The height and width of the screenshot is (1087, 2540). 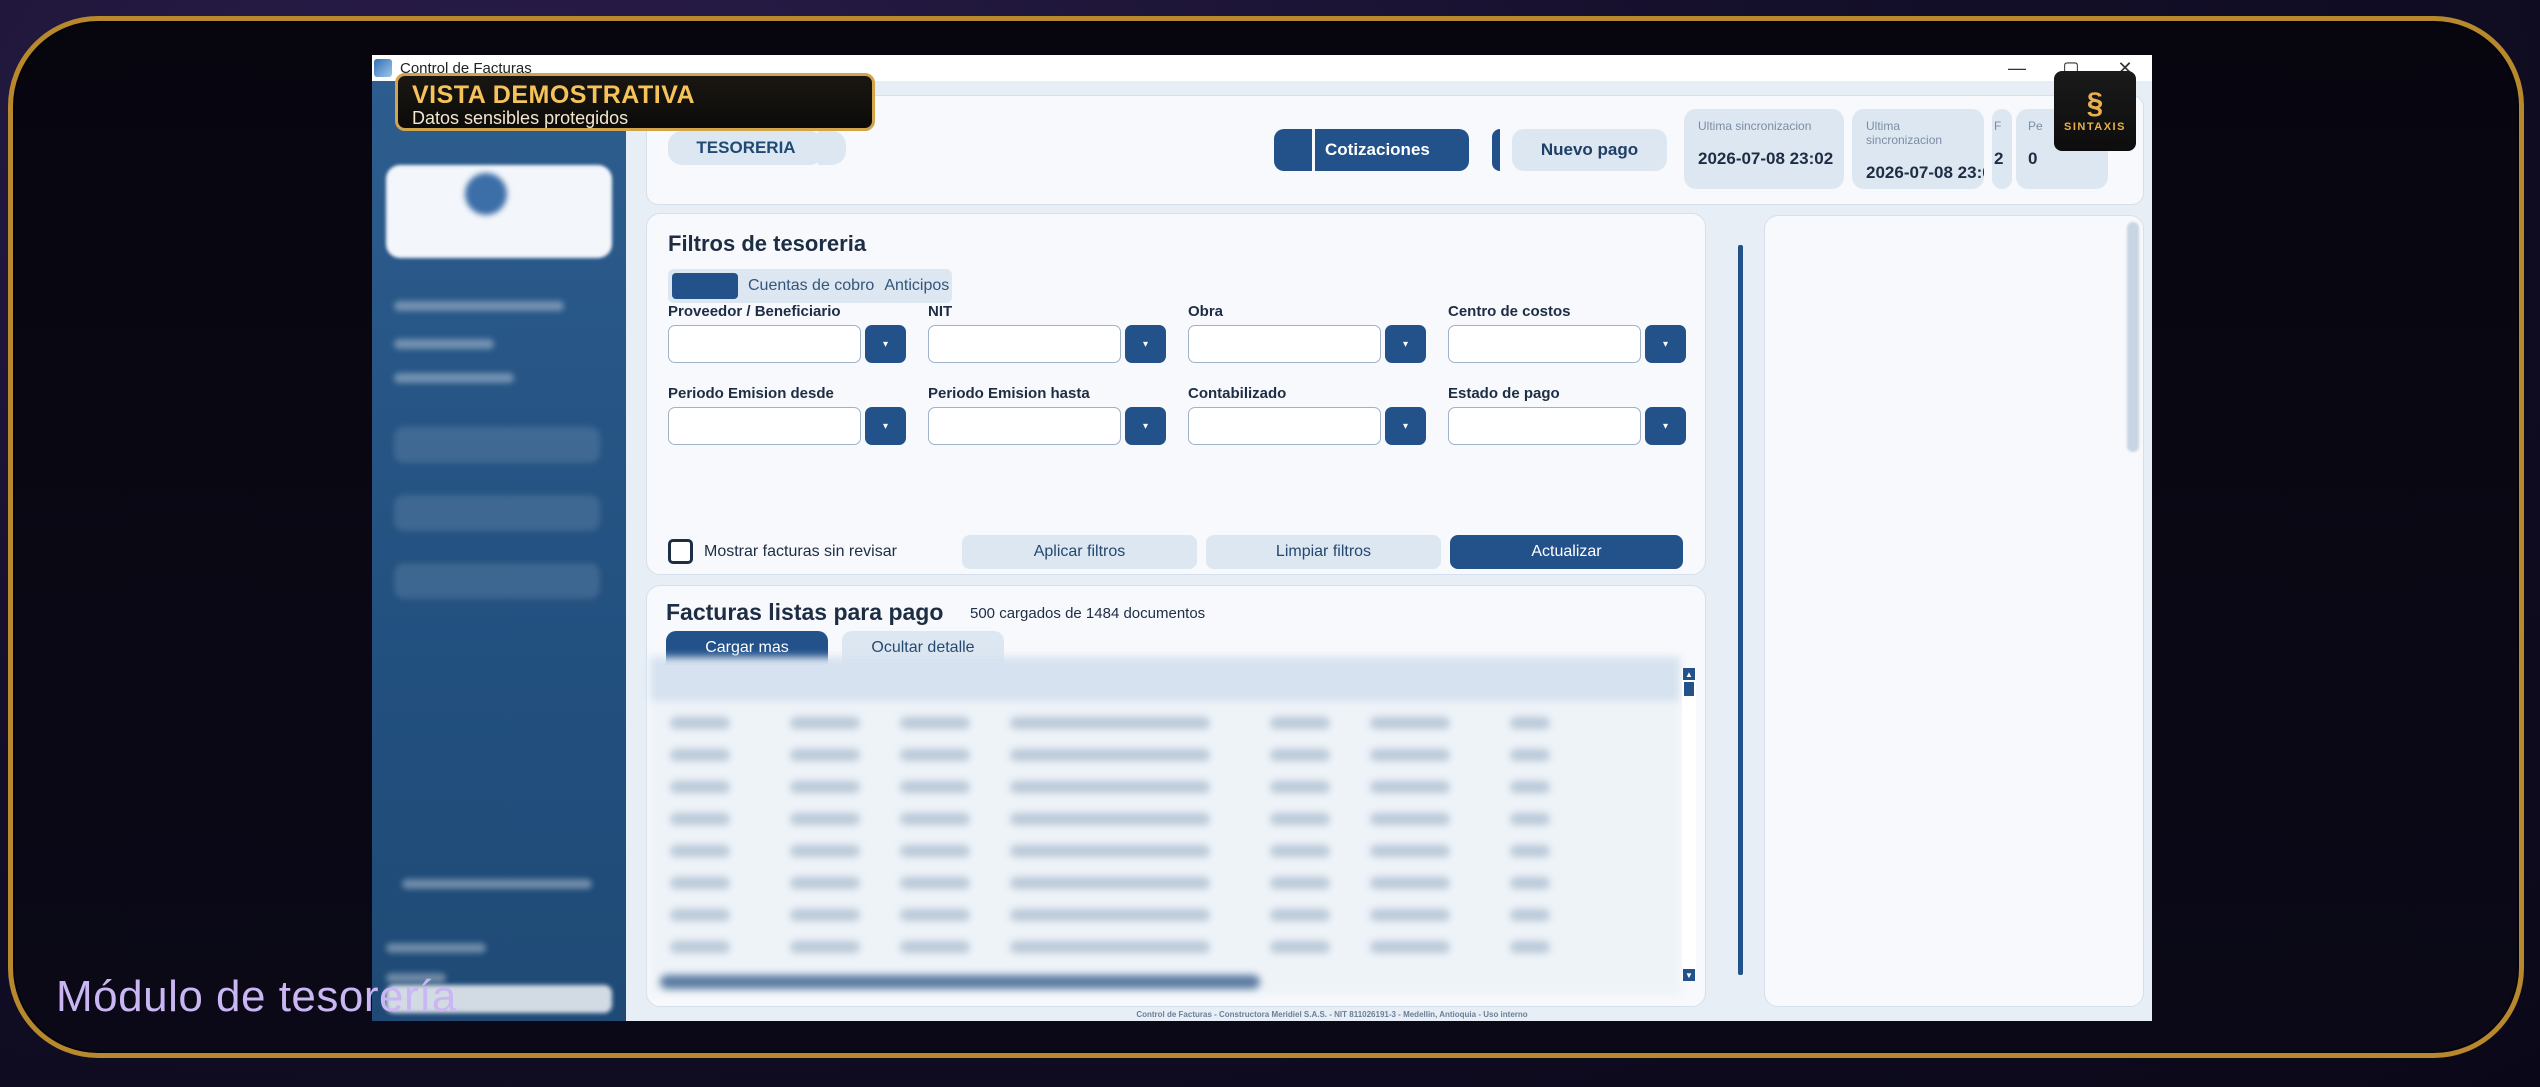 What do you see at coordinates (1237, 393) in the screenshot?
I see `filter-label: Contabilizado` at bounding box center [1237, 393].